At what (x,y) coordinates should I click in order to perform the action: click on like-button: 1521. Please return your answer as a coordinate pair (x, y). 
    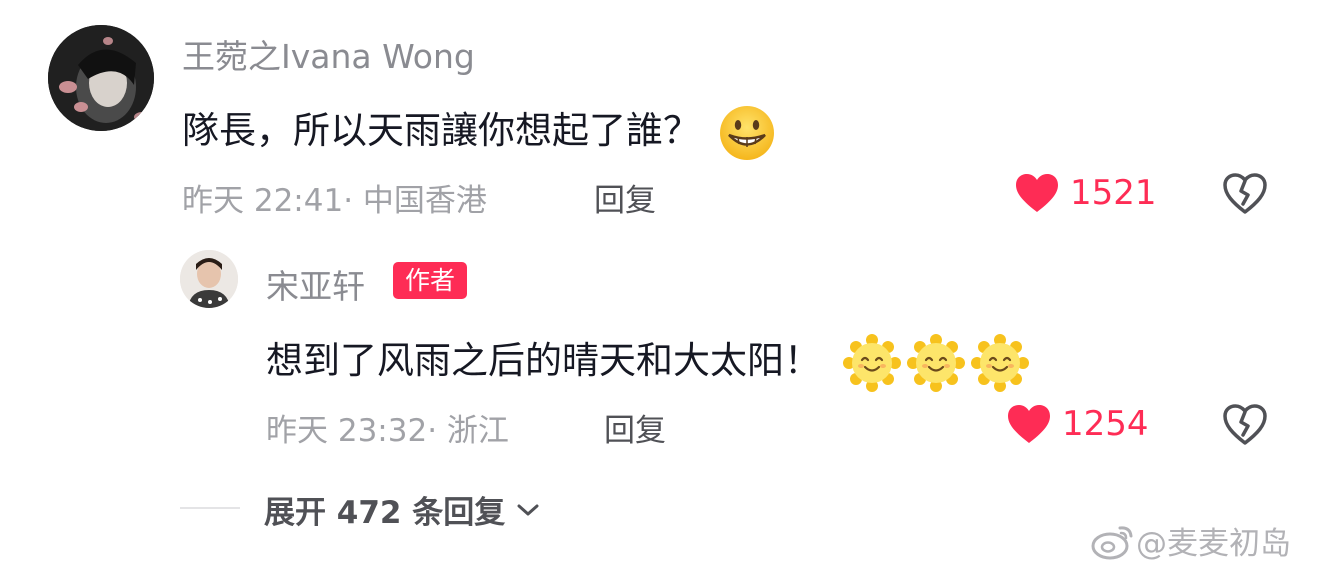
    Looking at the image, I should click on (1085, 193).